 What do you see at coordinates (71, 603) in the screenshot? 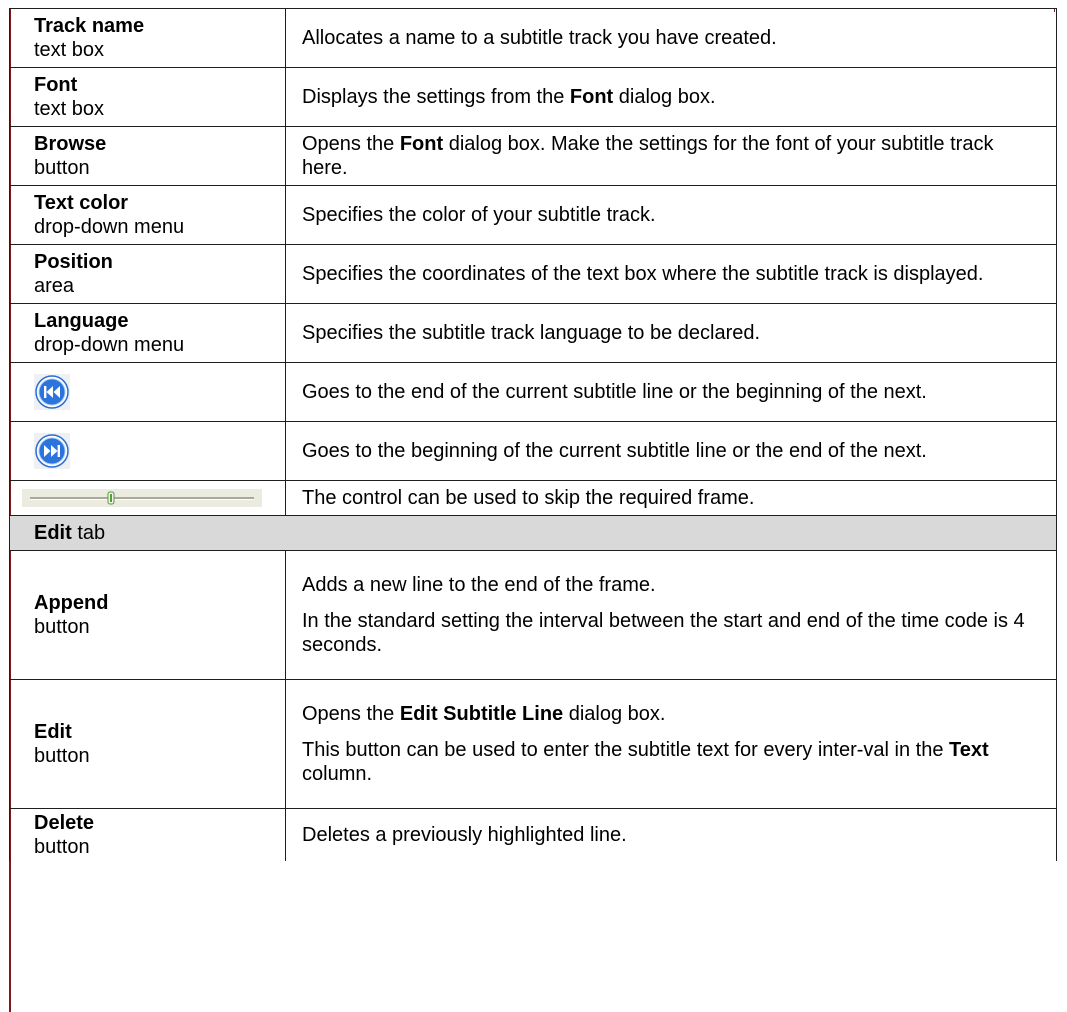
I see `term-title: Append` at bounding box center [71, 603].